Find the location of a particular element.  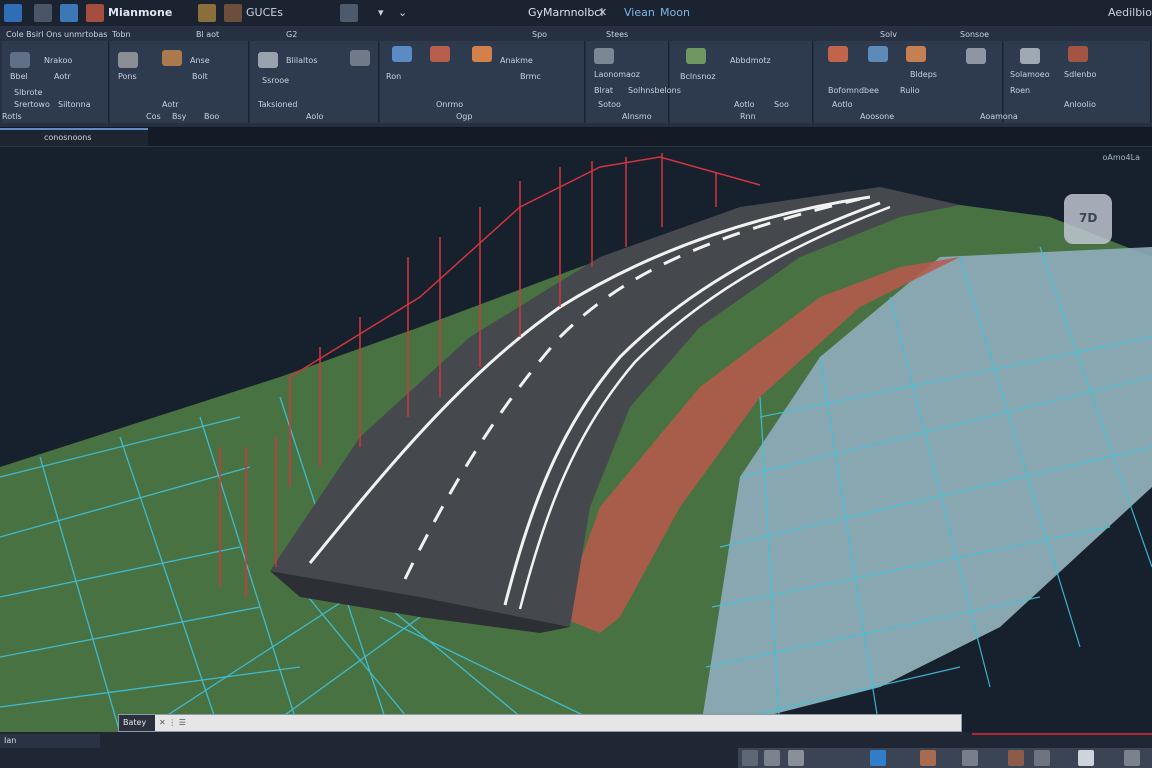

ribbon-label: Onrmo is located at coordinates (449, 104).